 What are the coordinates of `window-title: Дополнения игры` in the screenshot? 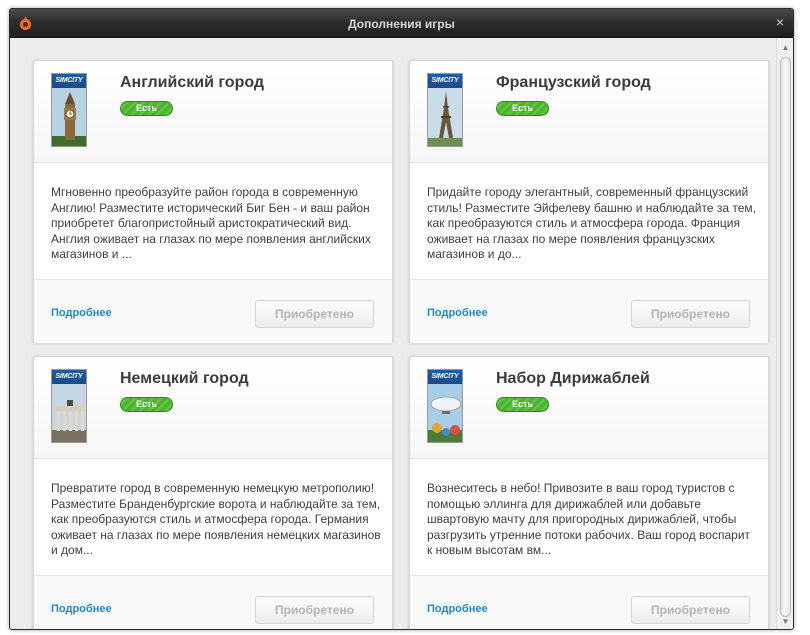 It's located at (401, 24).